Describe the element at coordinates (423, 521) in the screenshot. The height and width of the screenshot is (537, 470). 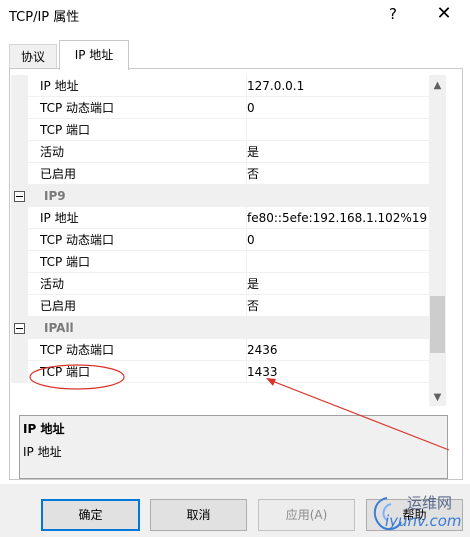
I see `watermark-line2: iyunv.com` at that location.